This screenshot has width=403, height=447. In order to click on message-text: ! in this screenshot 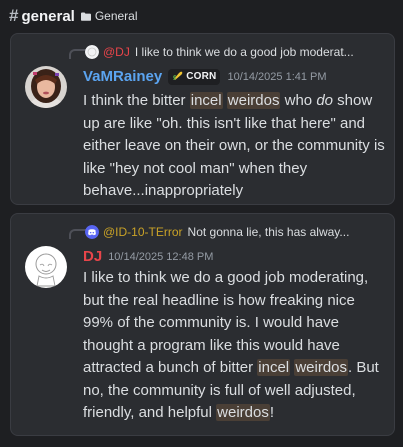, I will do `click(271, 412)`.